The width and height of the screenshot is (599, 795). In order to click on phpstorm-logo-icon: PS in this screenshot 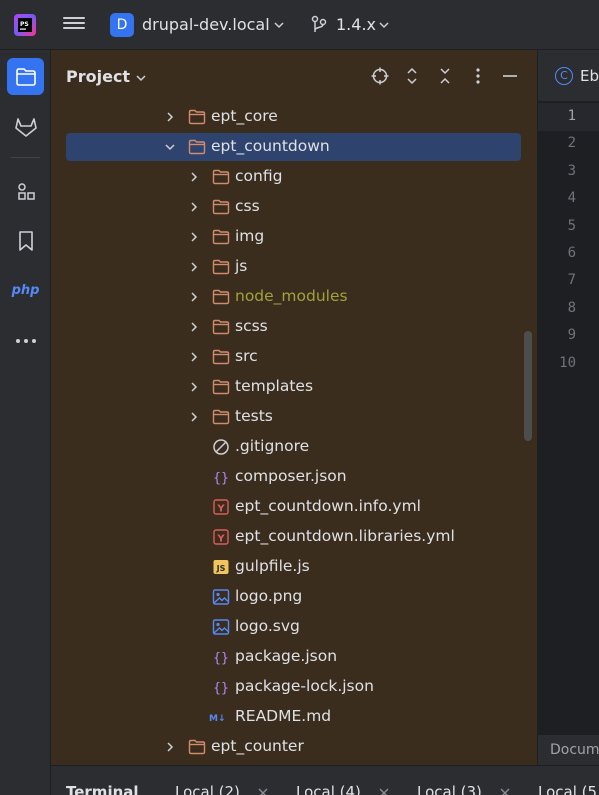, I will do `click(25, 25)`.